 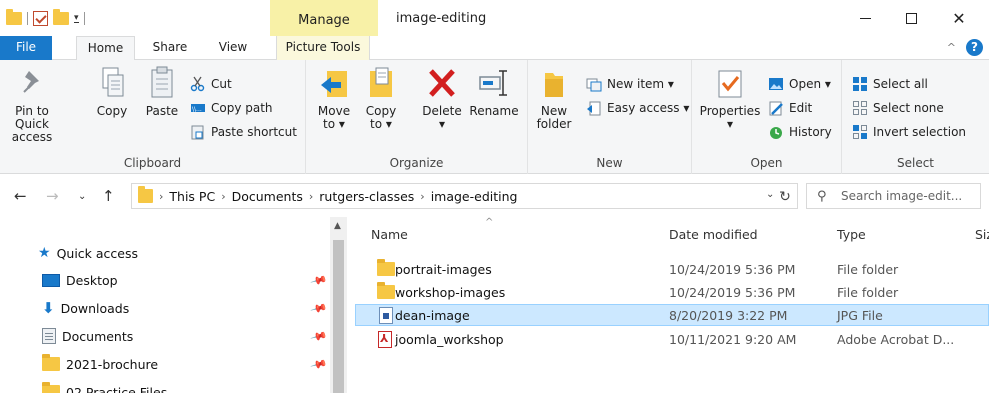 What do you see at coordinates (170, 48) in the screenshot?
I see `tab-share: Share` at bounding box center [170, 48].